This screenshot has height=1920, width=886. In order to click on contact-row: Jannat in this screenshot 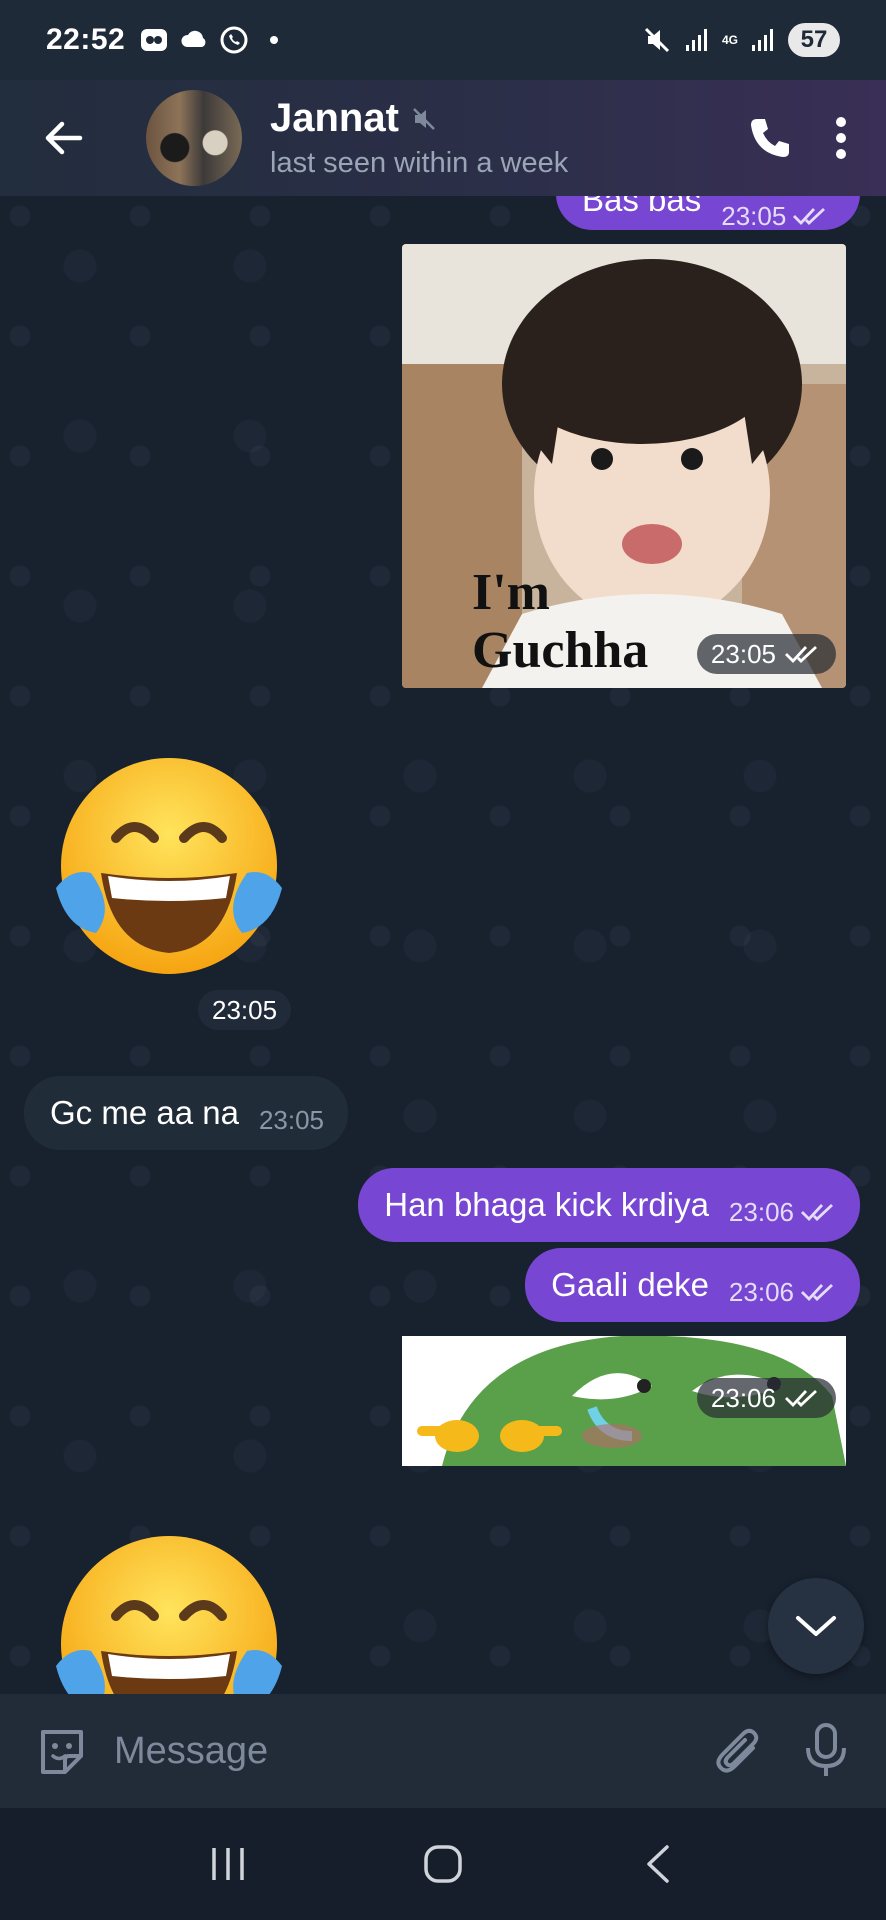, I will do `click(419, 118)`.